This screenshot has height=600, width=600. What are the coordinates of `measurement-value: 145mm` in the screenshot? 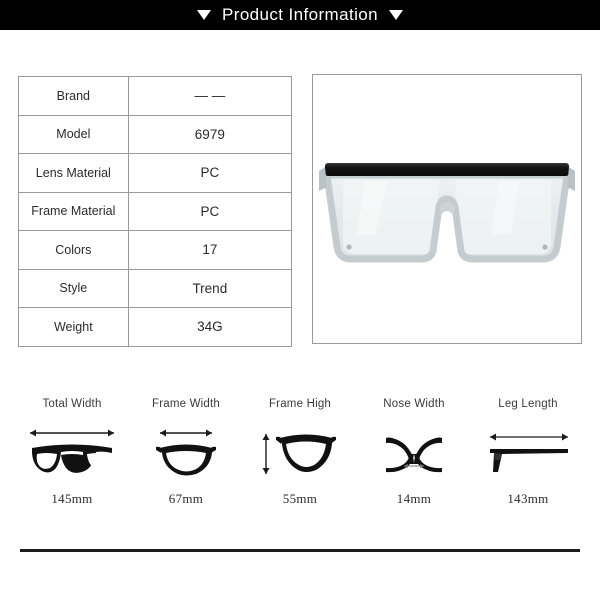 It's located at (72, 498).